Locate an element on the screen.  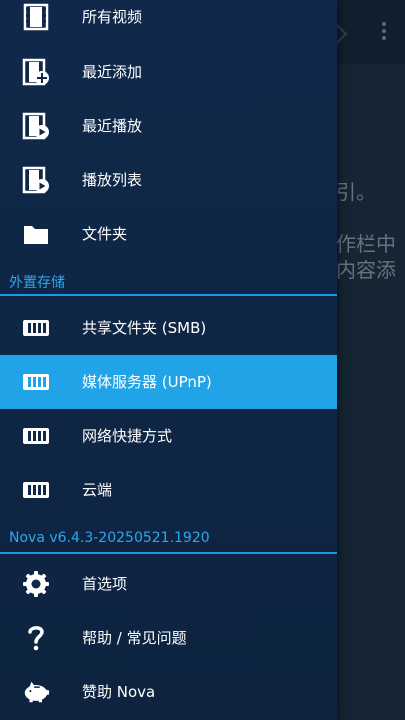
drawer-item-help-faq: 帮助 / 常见问题 is located at coordinates (168, 638).